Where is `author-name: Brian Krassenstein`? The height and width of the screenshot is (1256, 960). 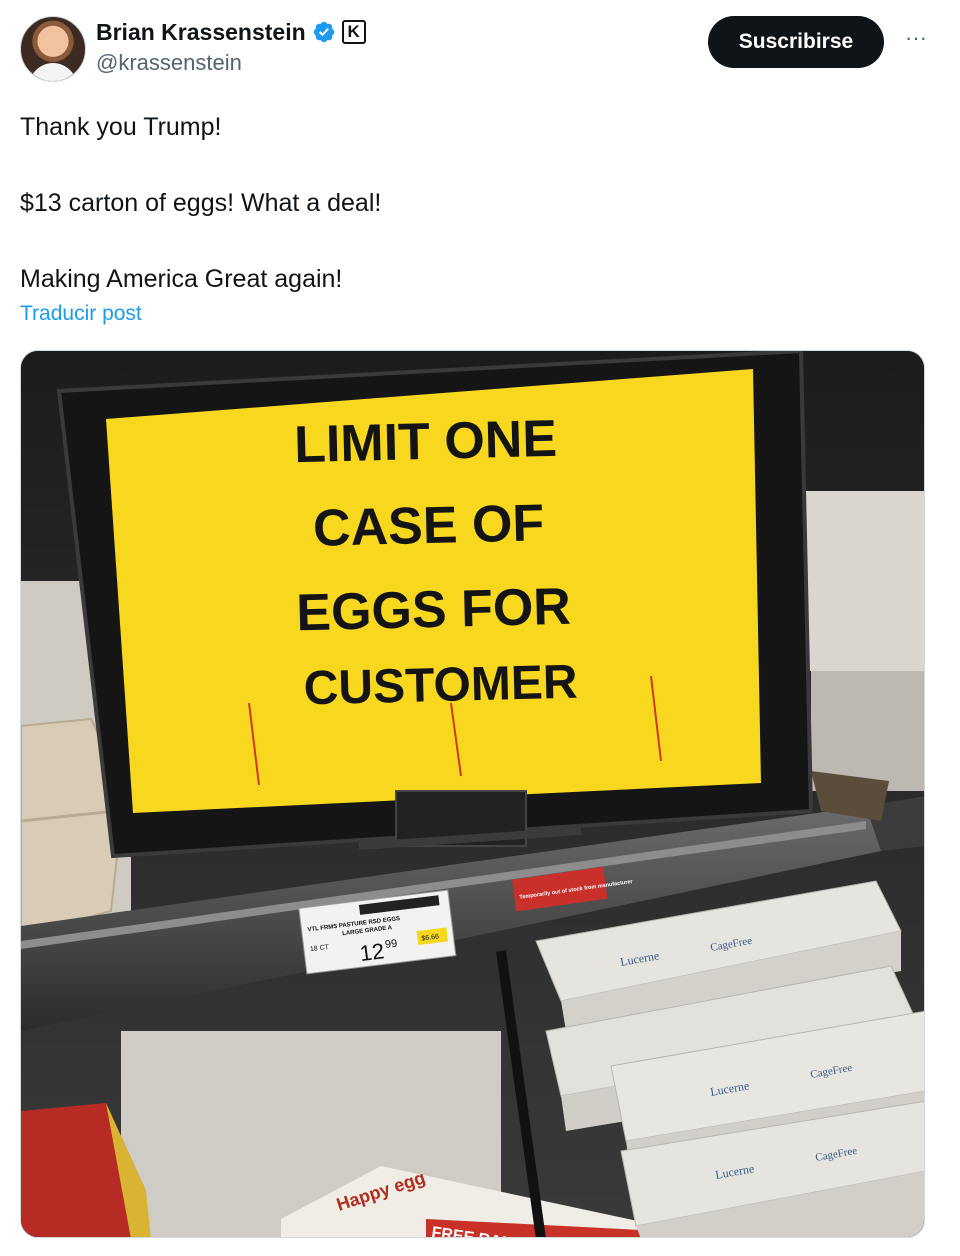 author-name: Brian Krassenstein is located at coordinates (201, 32).